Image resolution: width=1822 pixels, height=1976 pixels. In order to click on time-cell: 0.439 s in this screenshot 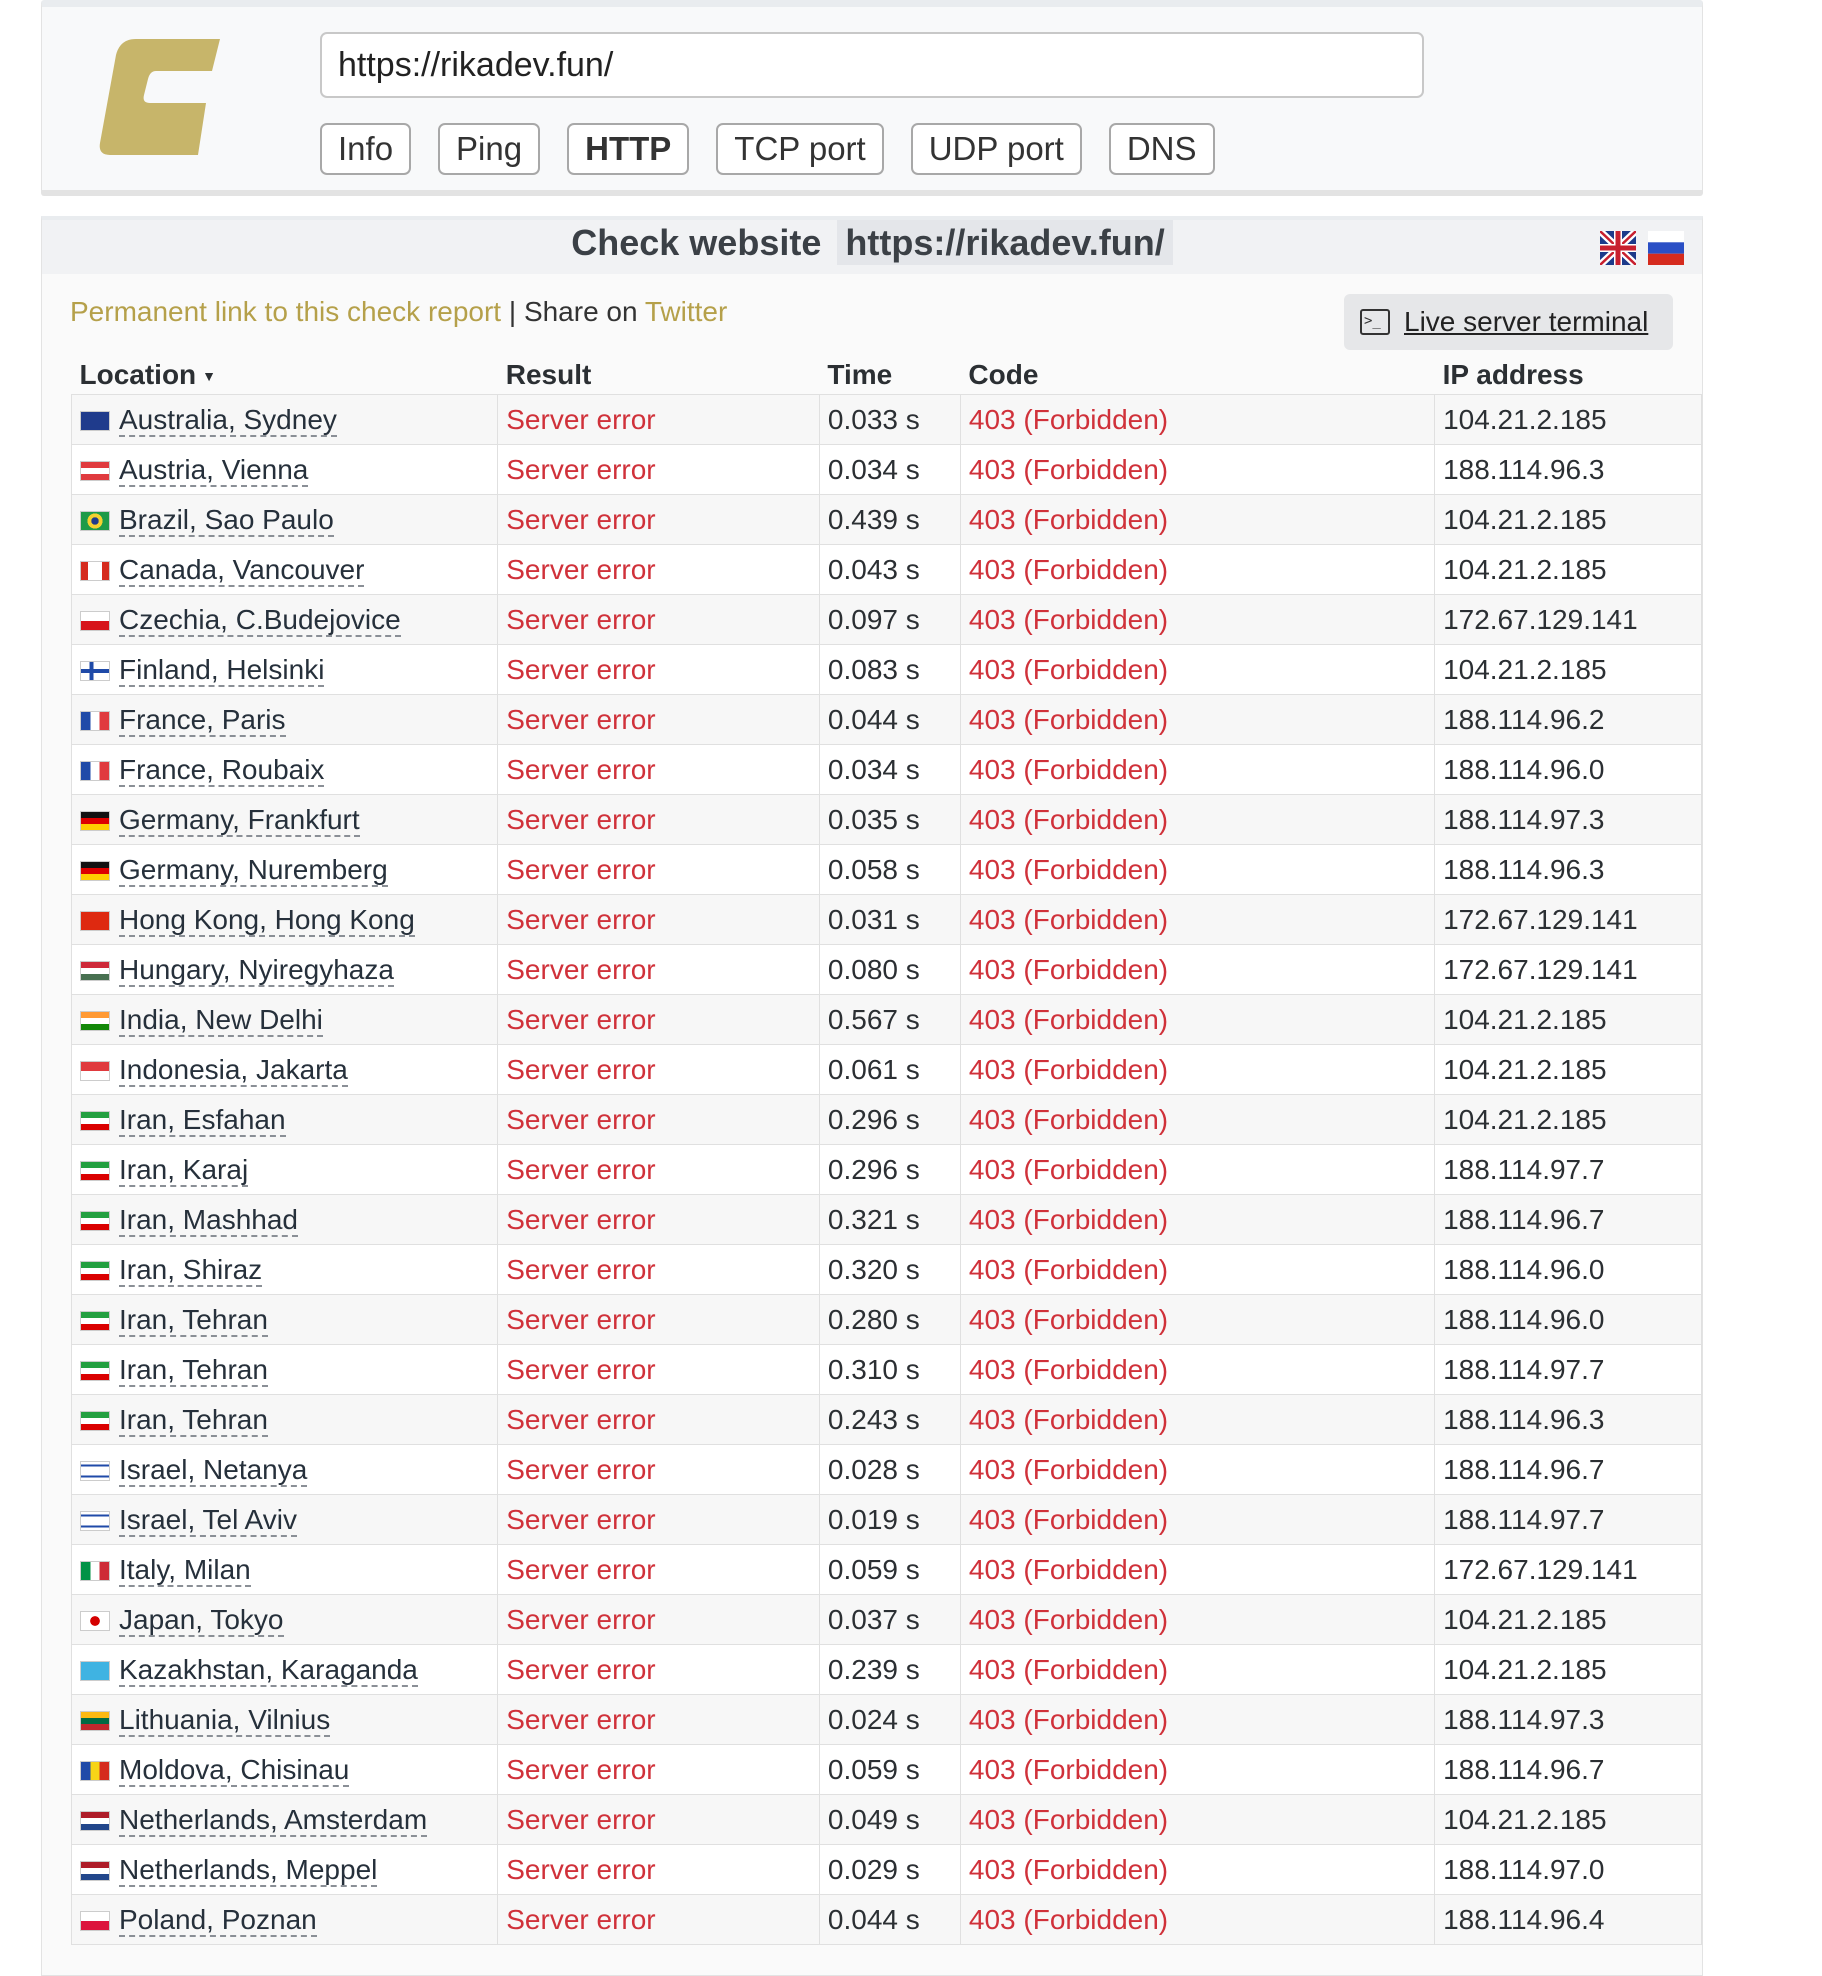, I will do `click(889, 519)`.